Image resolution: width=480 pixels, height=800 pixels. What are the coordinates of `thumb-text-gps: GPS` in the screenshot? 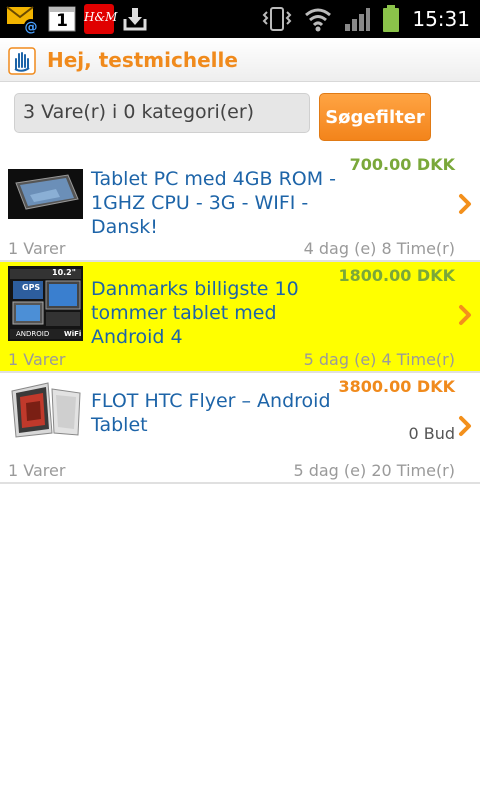 It's located at (31, 287).